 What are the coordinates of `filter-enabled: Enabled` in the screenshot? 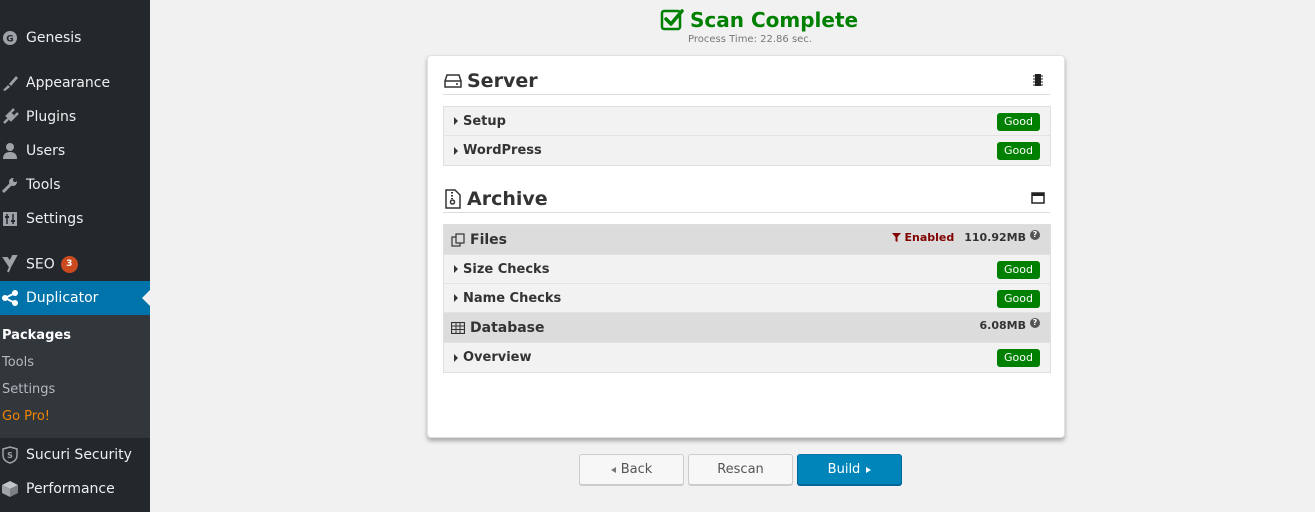 It's located at (923, 237).